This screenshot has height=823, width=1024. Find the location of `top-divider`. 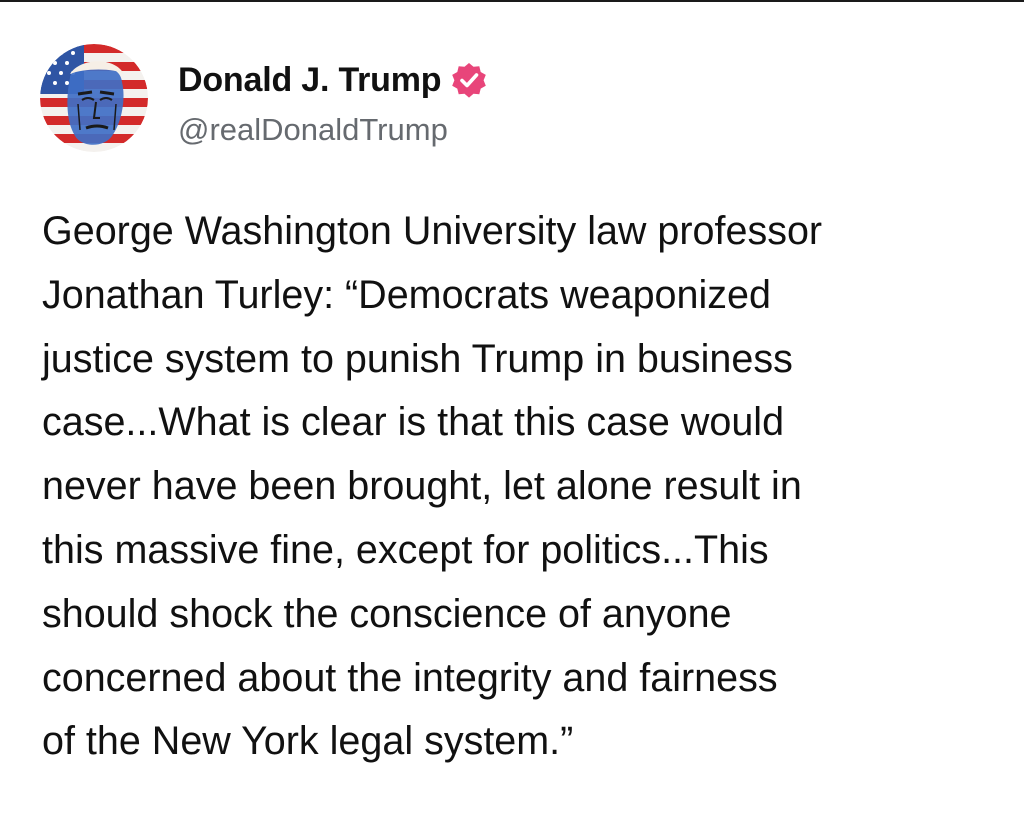

top-divider is located at coordinates (512, 1).